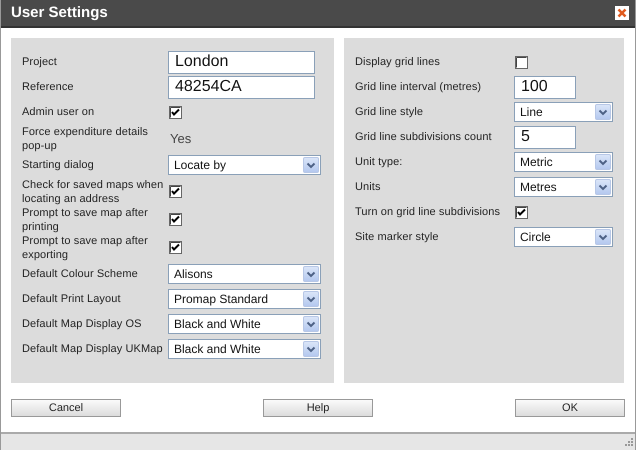 The width and height of the screenshot is (636, 450). I want to click on setting-label: Default Print Layout, so click(72, 299).